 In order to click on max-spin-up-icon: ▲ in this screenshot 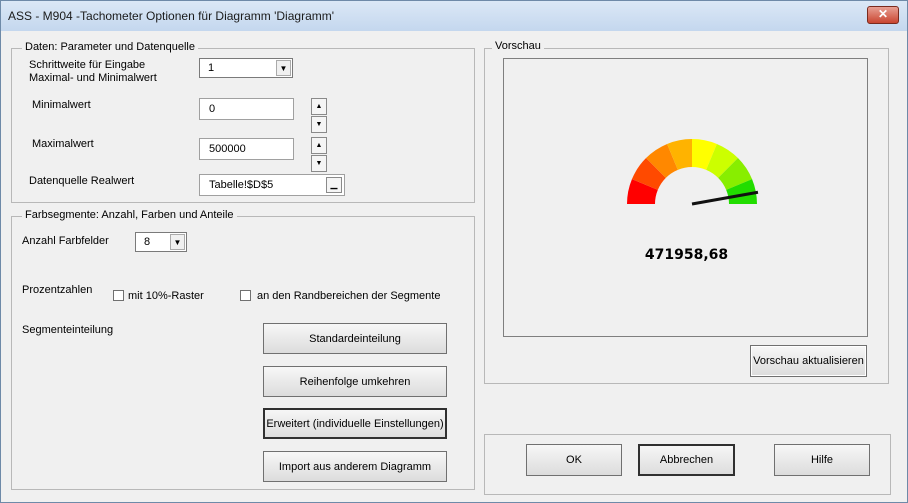, I will do `click(319, 145)`.